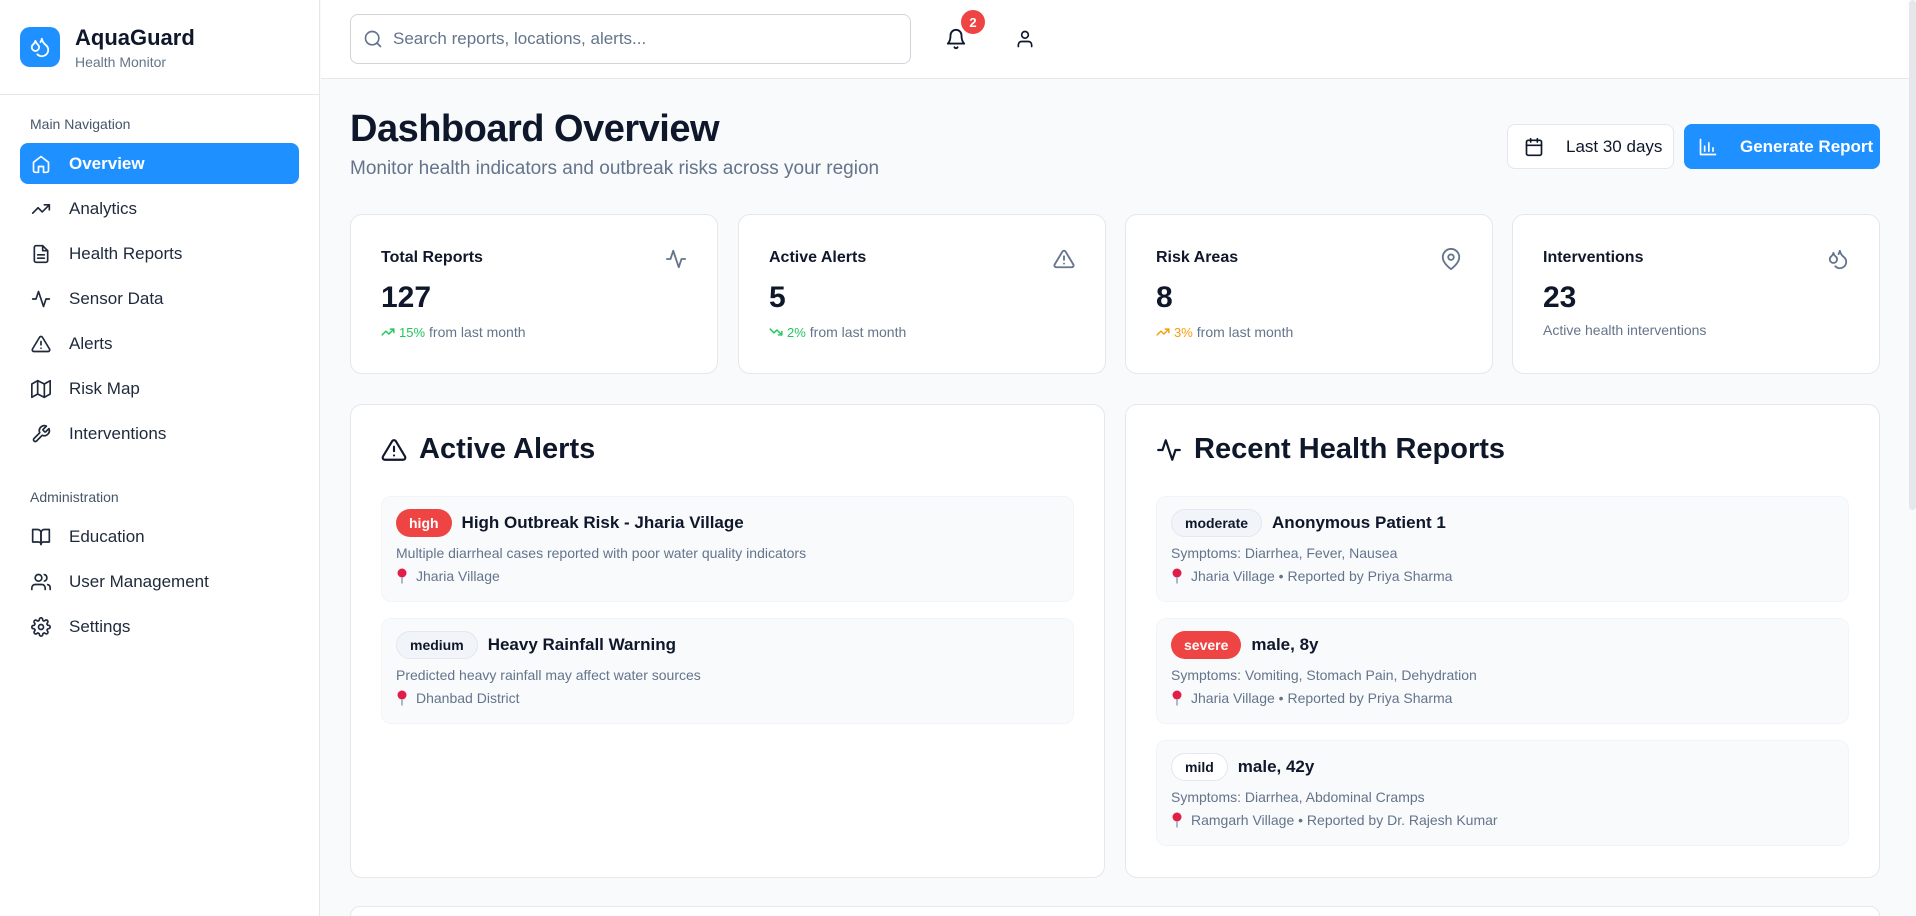 This screenshot has width=1916, height=916. What do you see at coordinates (159, 343) in the screenshot?
I see `sidebar-item-alerts: Alerts` at bounding box center [159, 343].